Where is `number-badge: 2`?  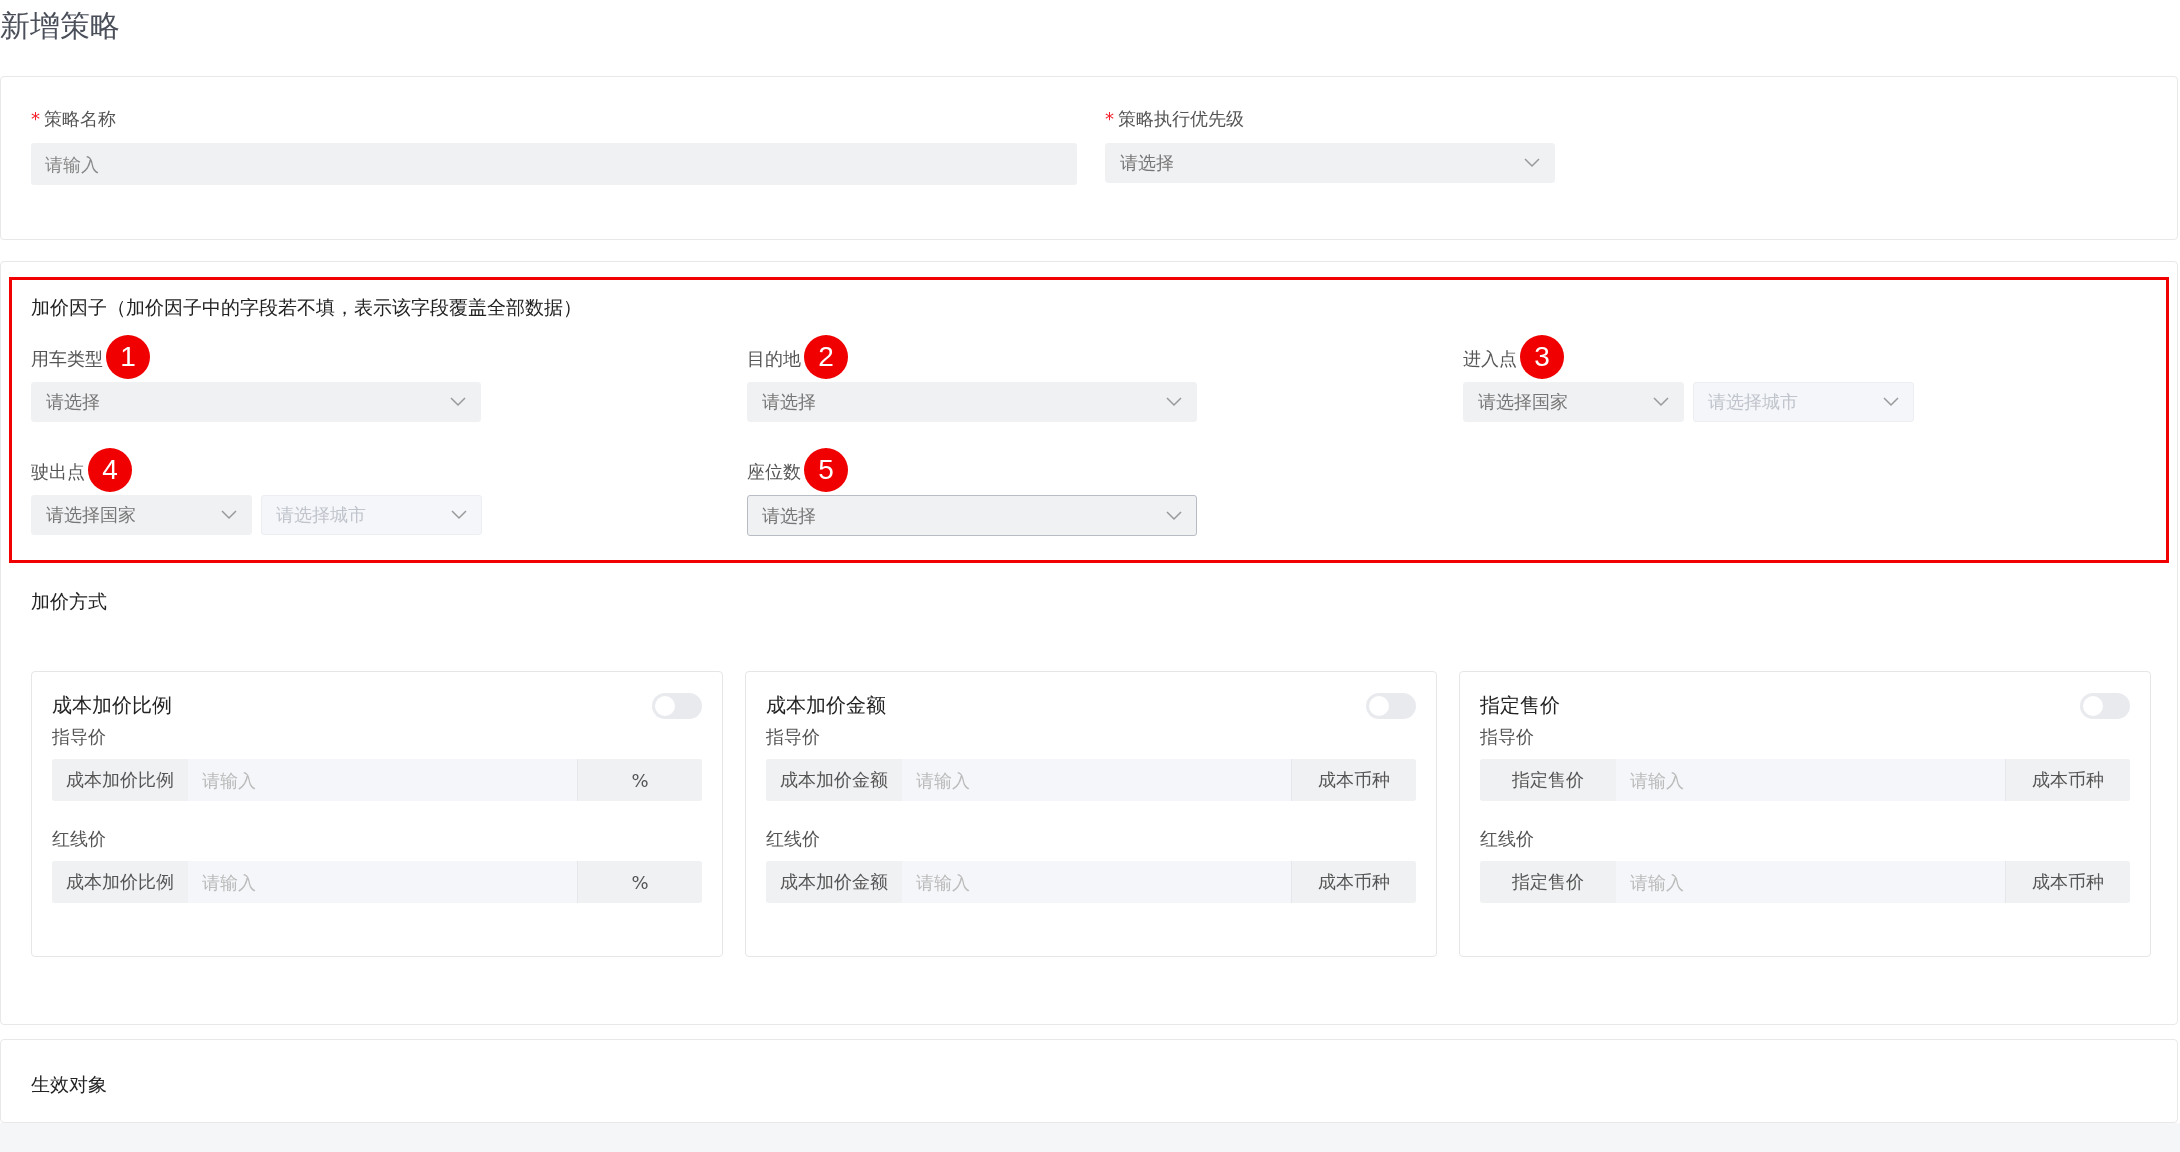
number-badge: 2 is located at coordinates (826, 357).